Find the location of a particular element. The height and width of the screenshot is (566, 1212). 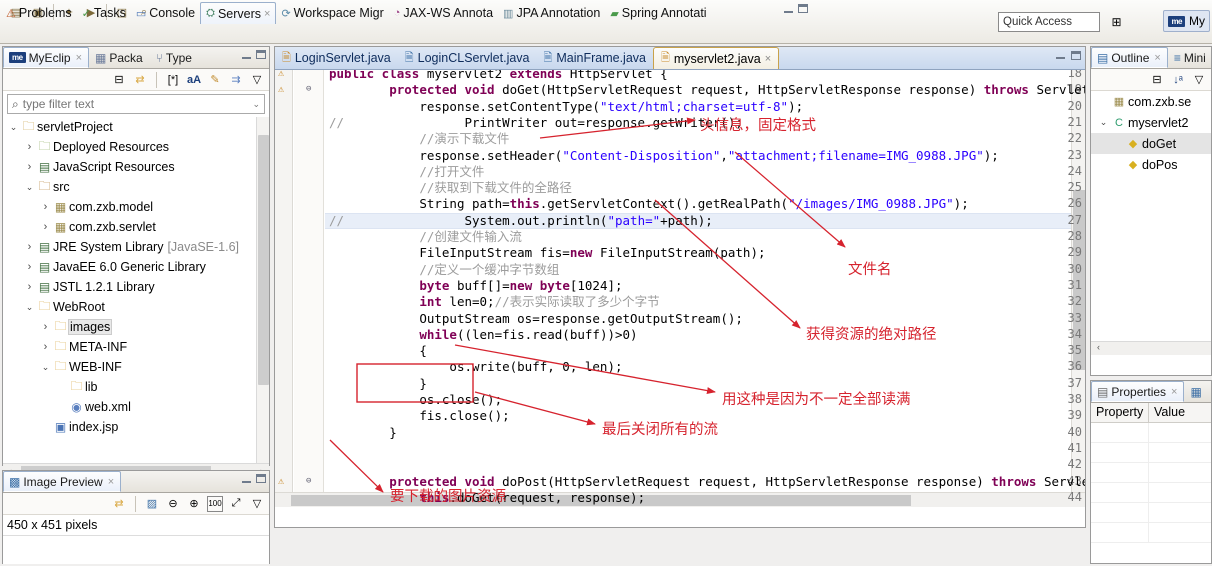

tree-item-com-zxb-servlet: › ▦ com.zxb.servlet is located at coordinates (136, 227).